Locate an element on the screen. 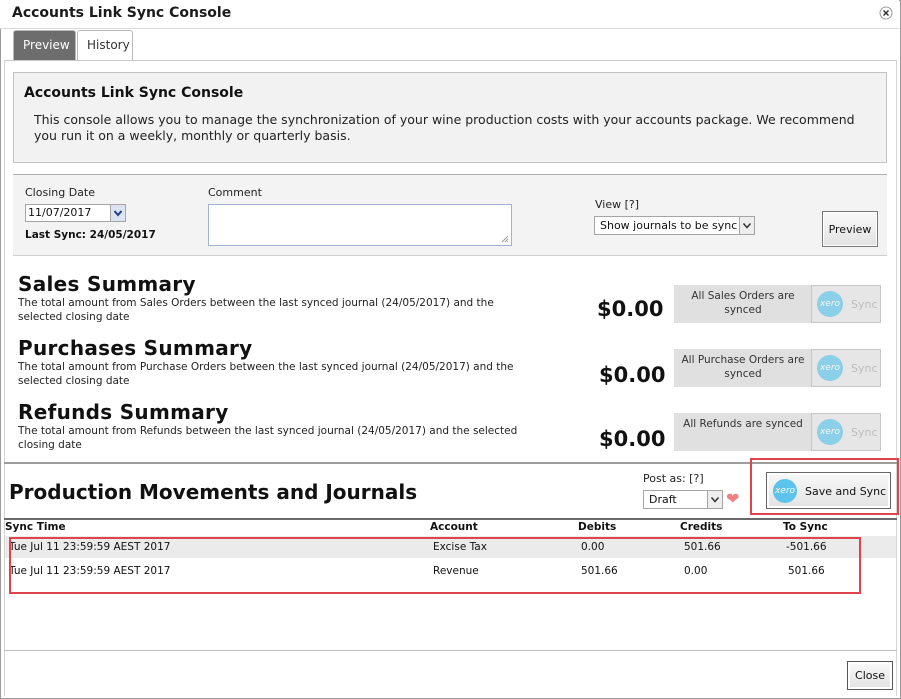  production-title: Production Movements and Journals is located at coordinates (213, 492).